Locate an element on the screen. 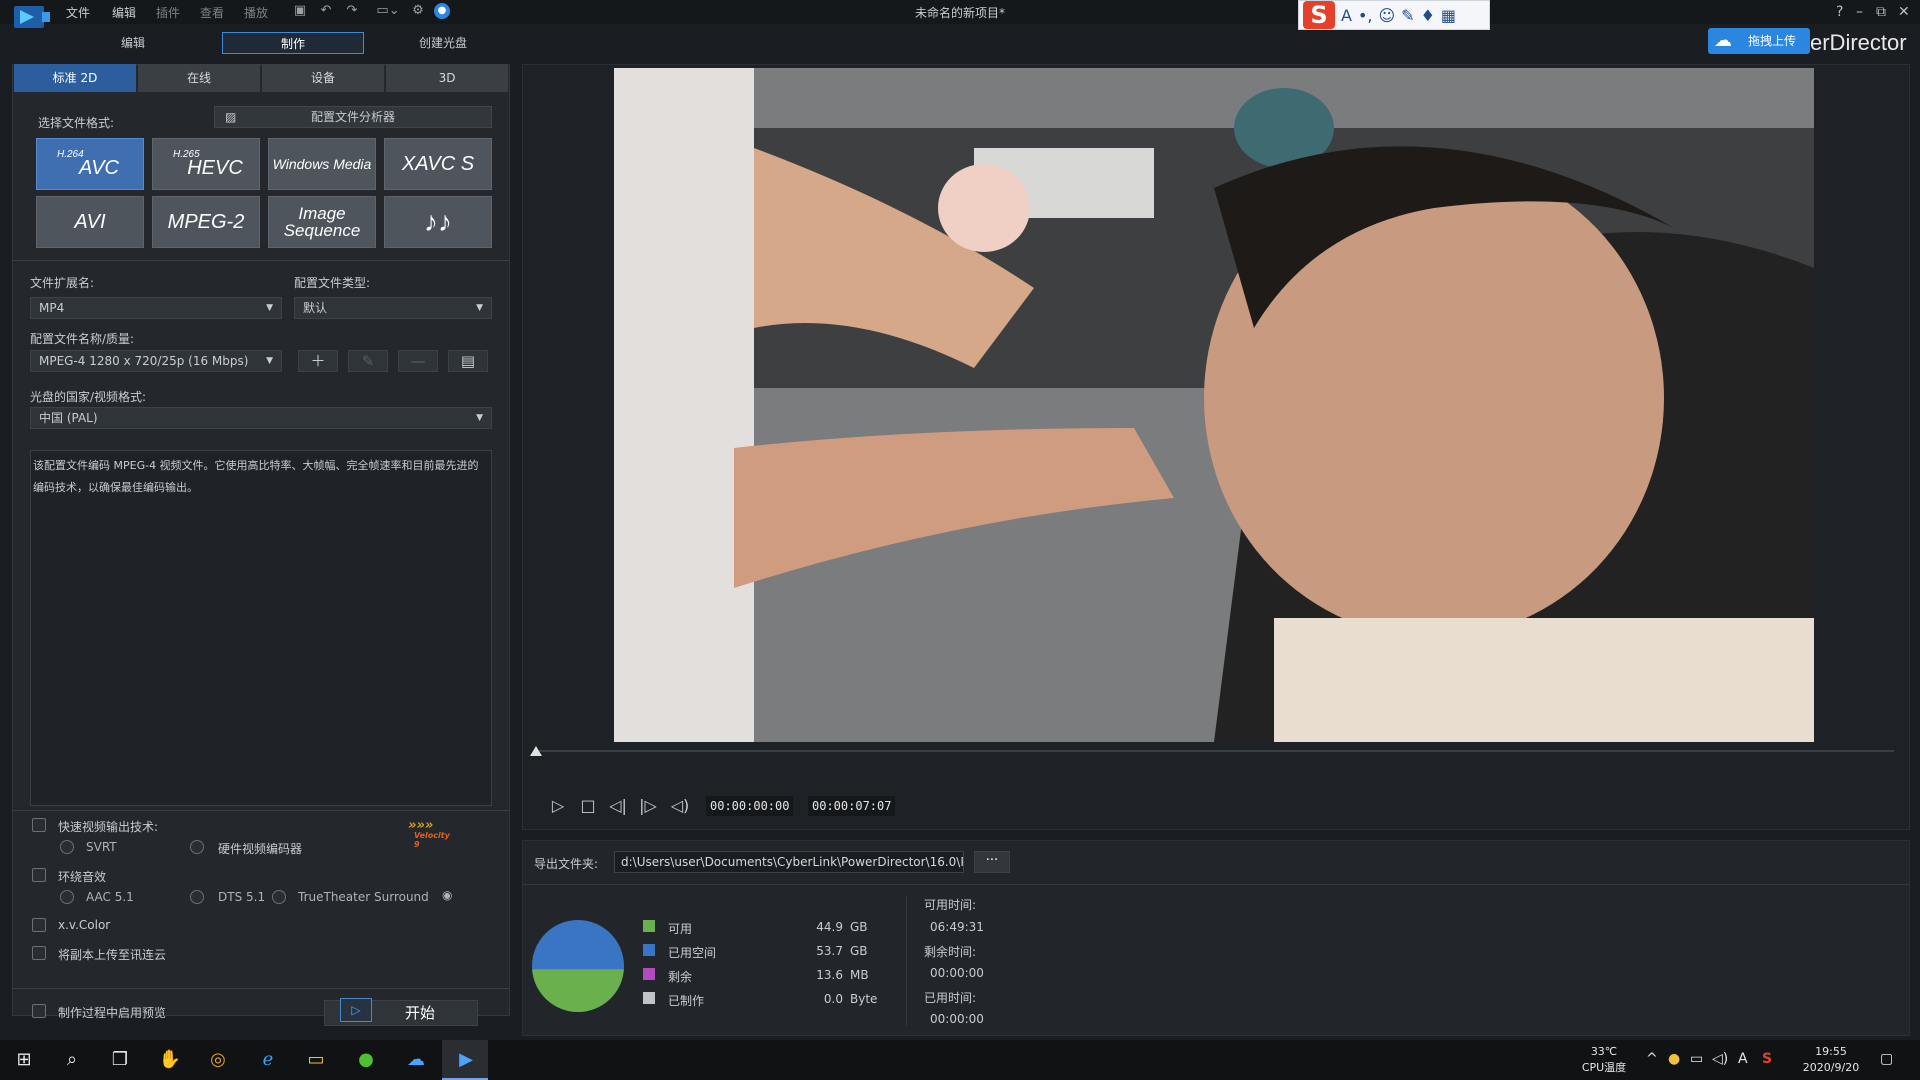 This screenshot has height=1080, width=1920. file-explorer-icon: ▭ is located at coordinates (316, 1060).